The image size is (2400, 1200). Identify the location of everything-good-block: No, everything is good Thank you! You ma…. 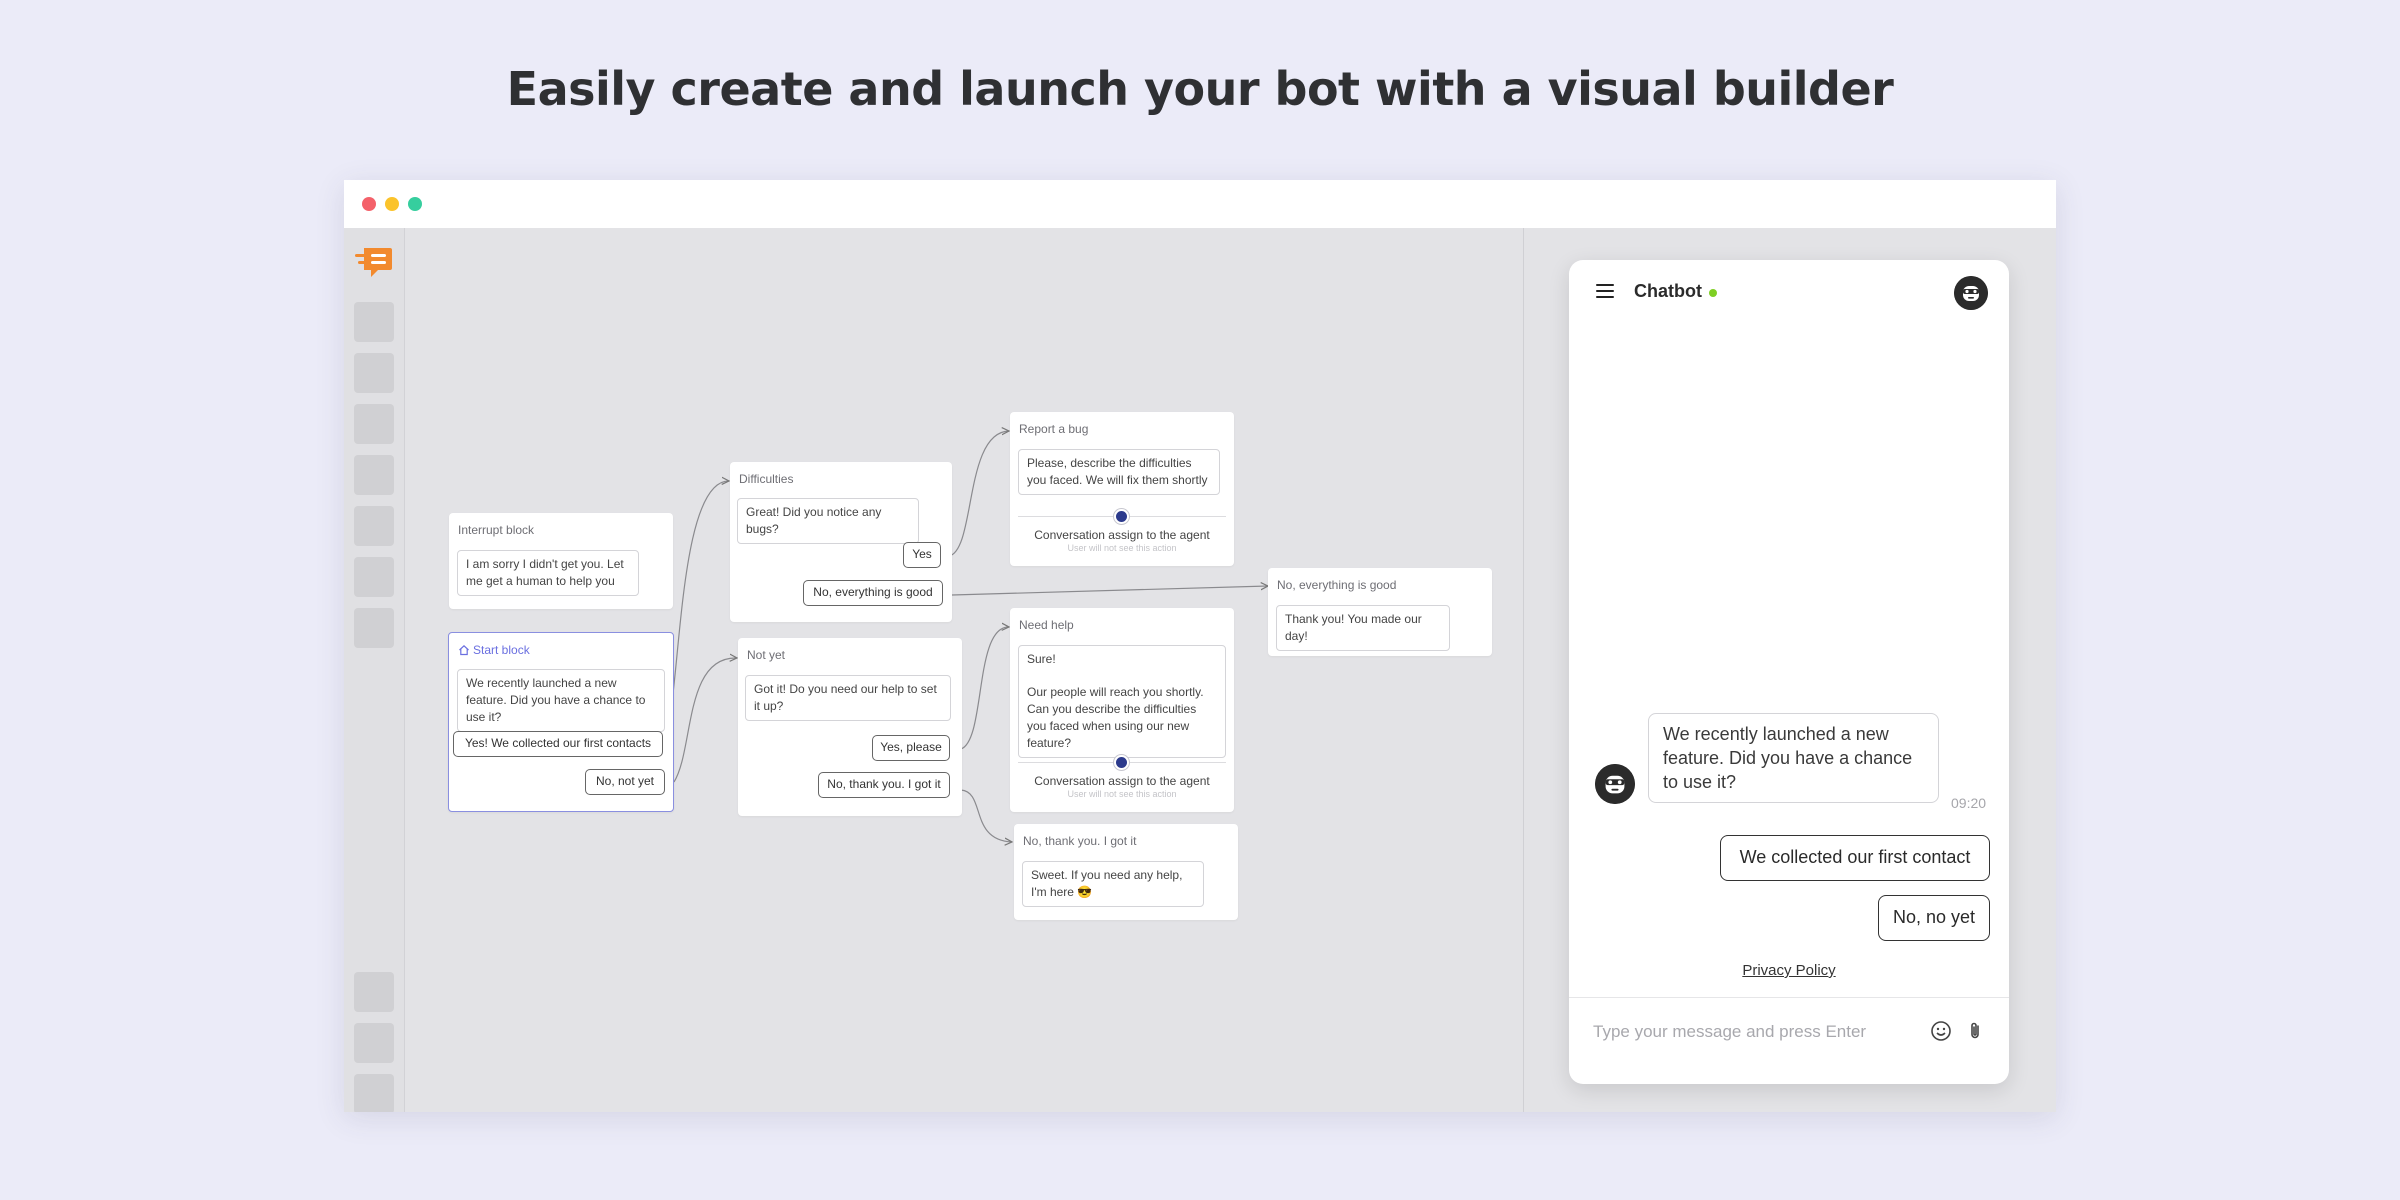
(1380, 612).